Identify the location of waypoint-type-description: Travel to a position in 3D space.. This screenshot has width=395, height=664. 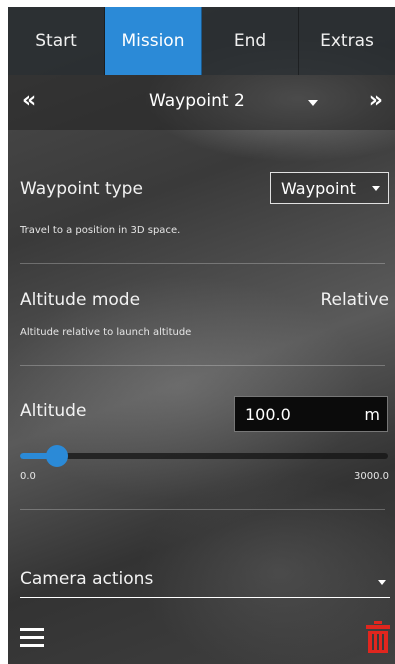
(100, 230).